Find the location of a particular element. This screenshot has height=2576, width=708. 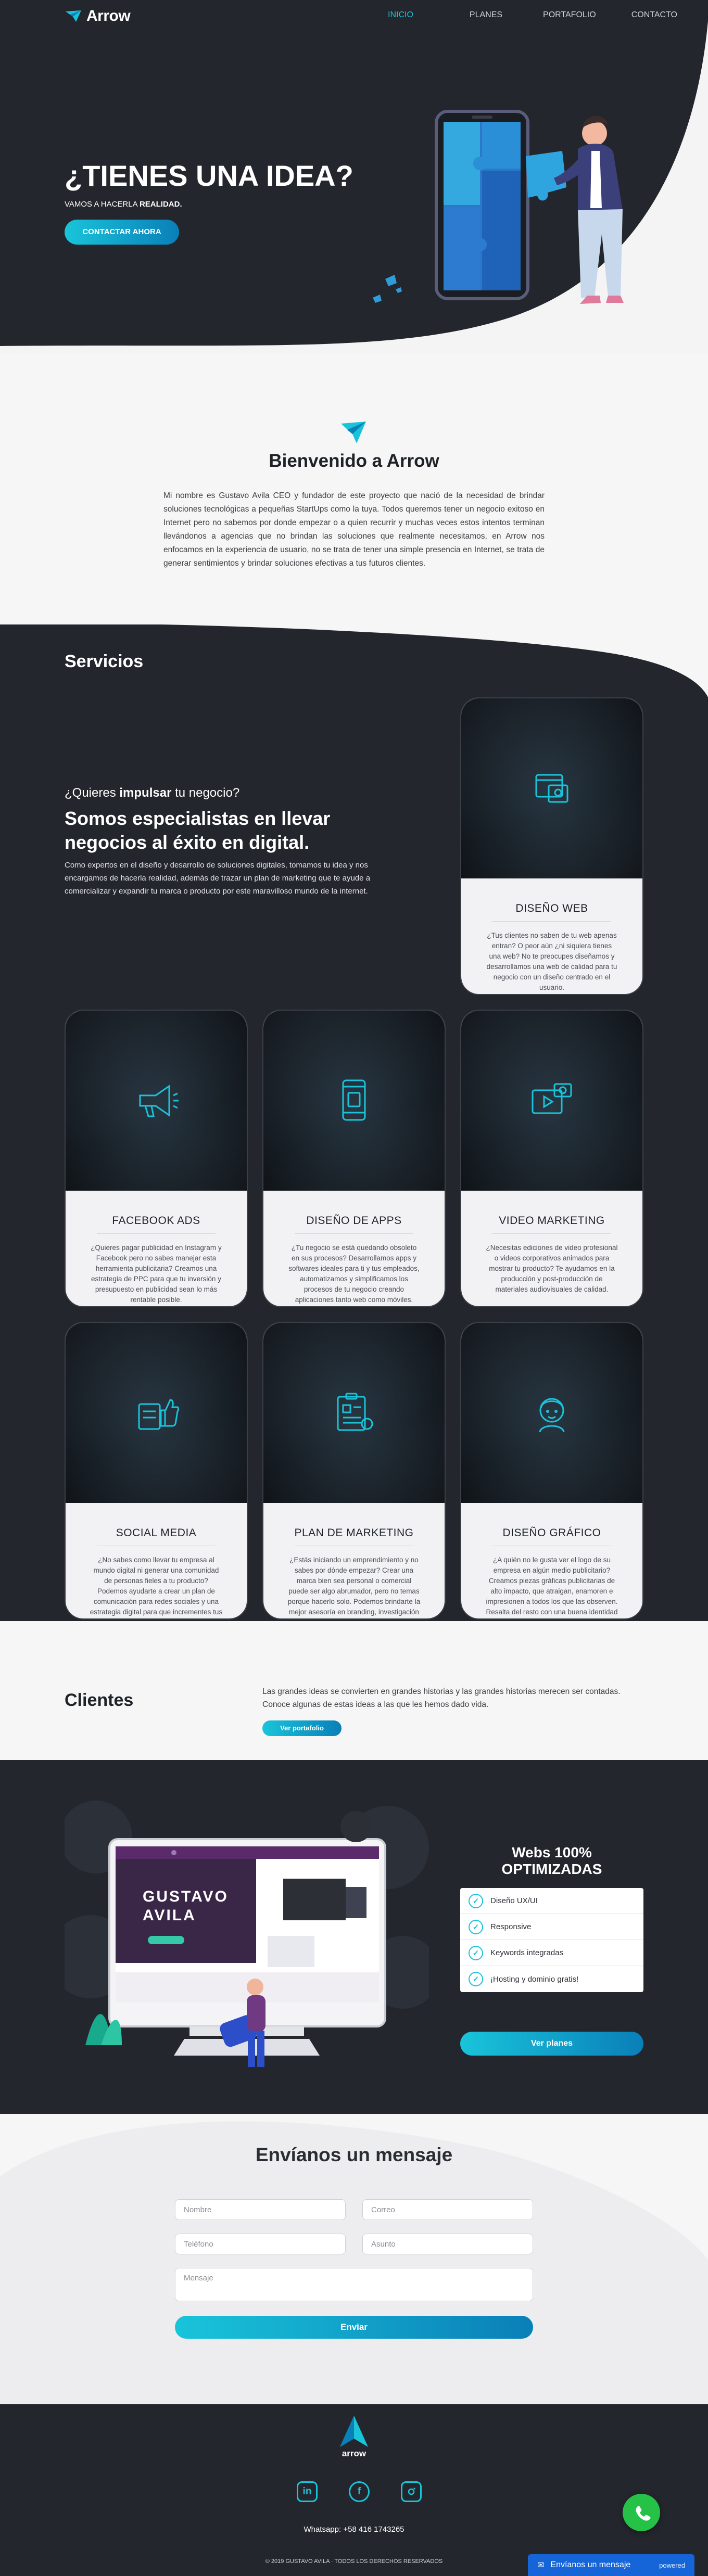

services-question: ¿Quieres impulsar tu negocio? is located at coordinates (152, 793).